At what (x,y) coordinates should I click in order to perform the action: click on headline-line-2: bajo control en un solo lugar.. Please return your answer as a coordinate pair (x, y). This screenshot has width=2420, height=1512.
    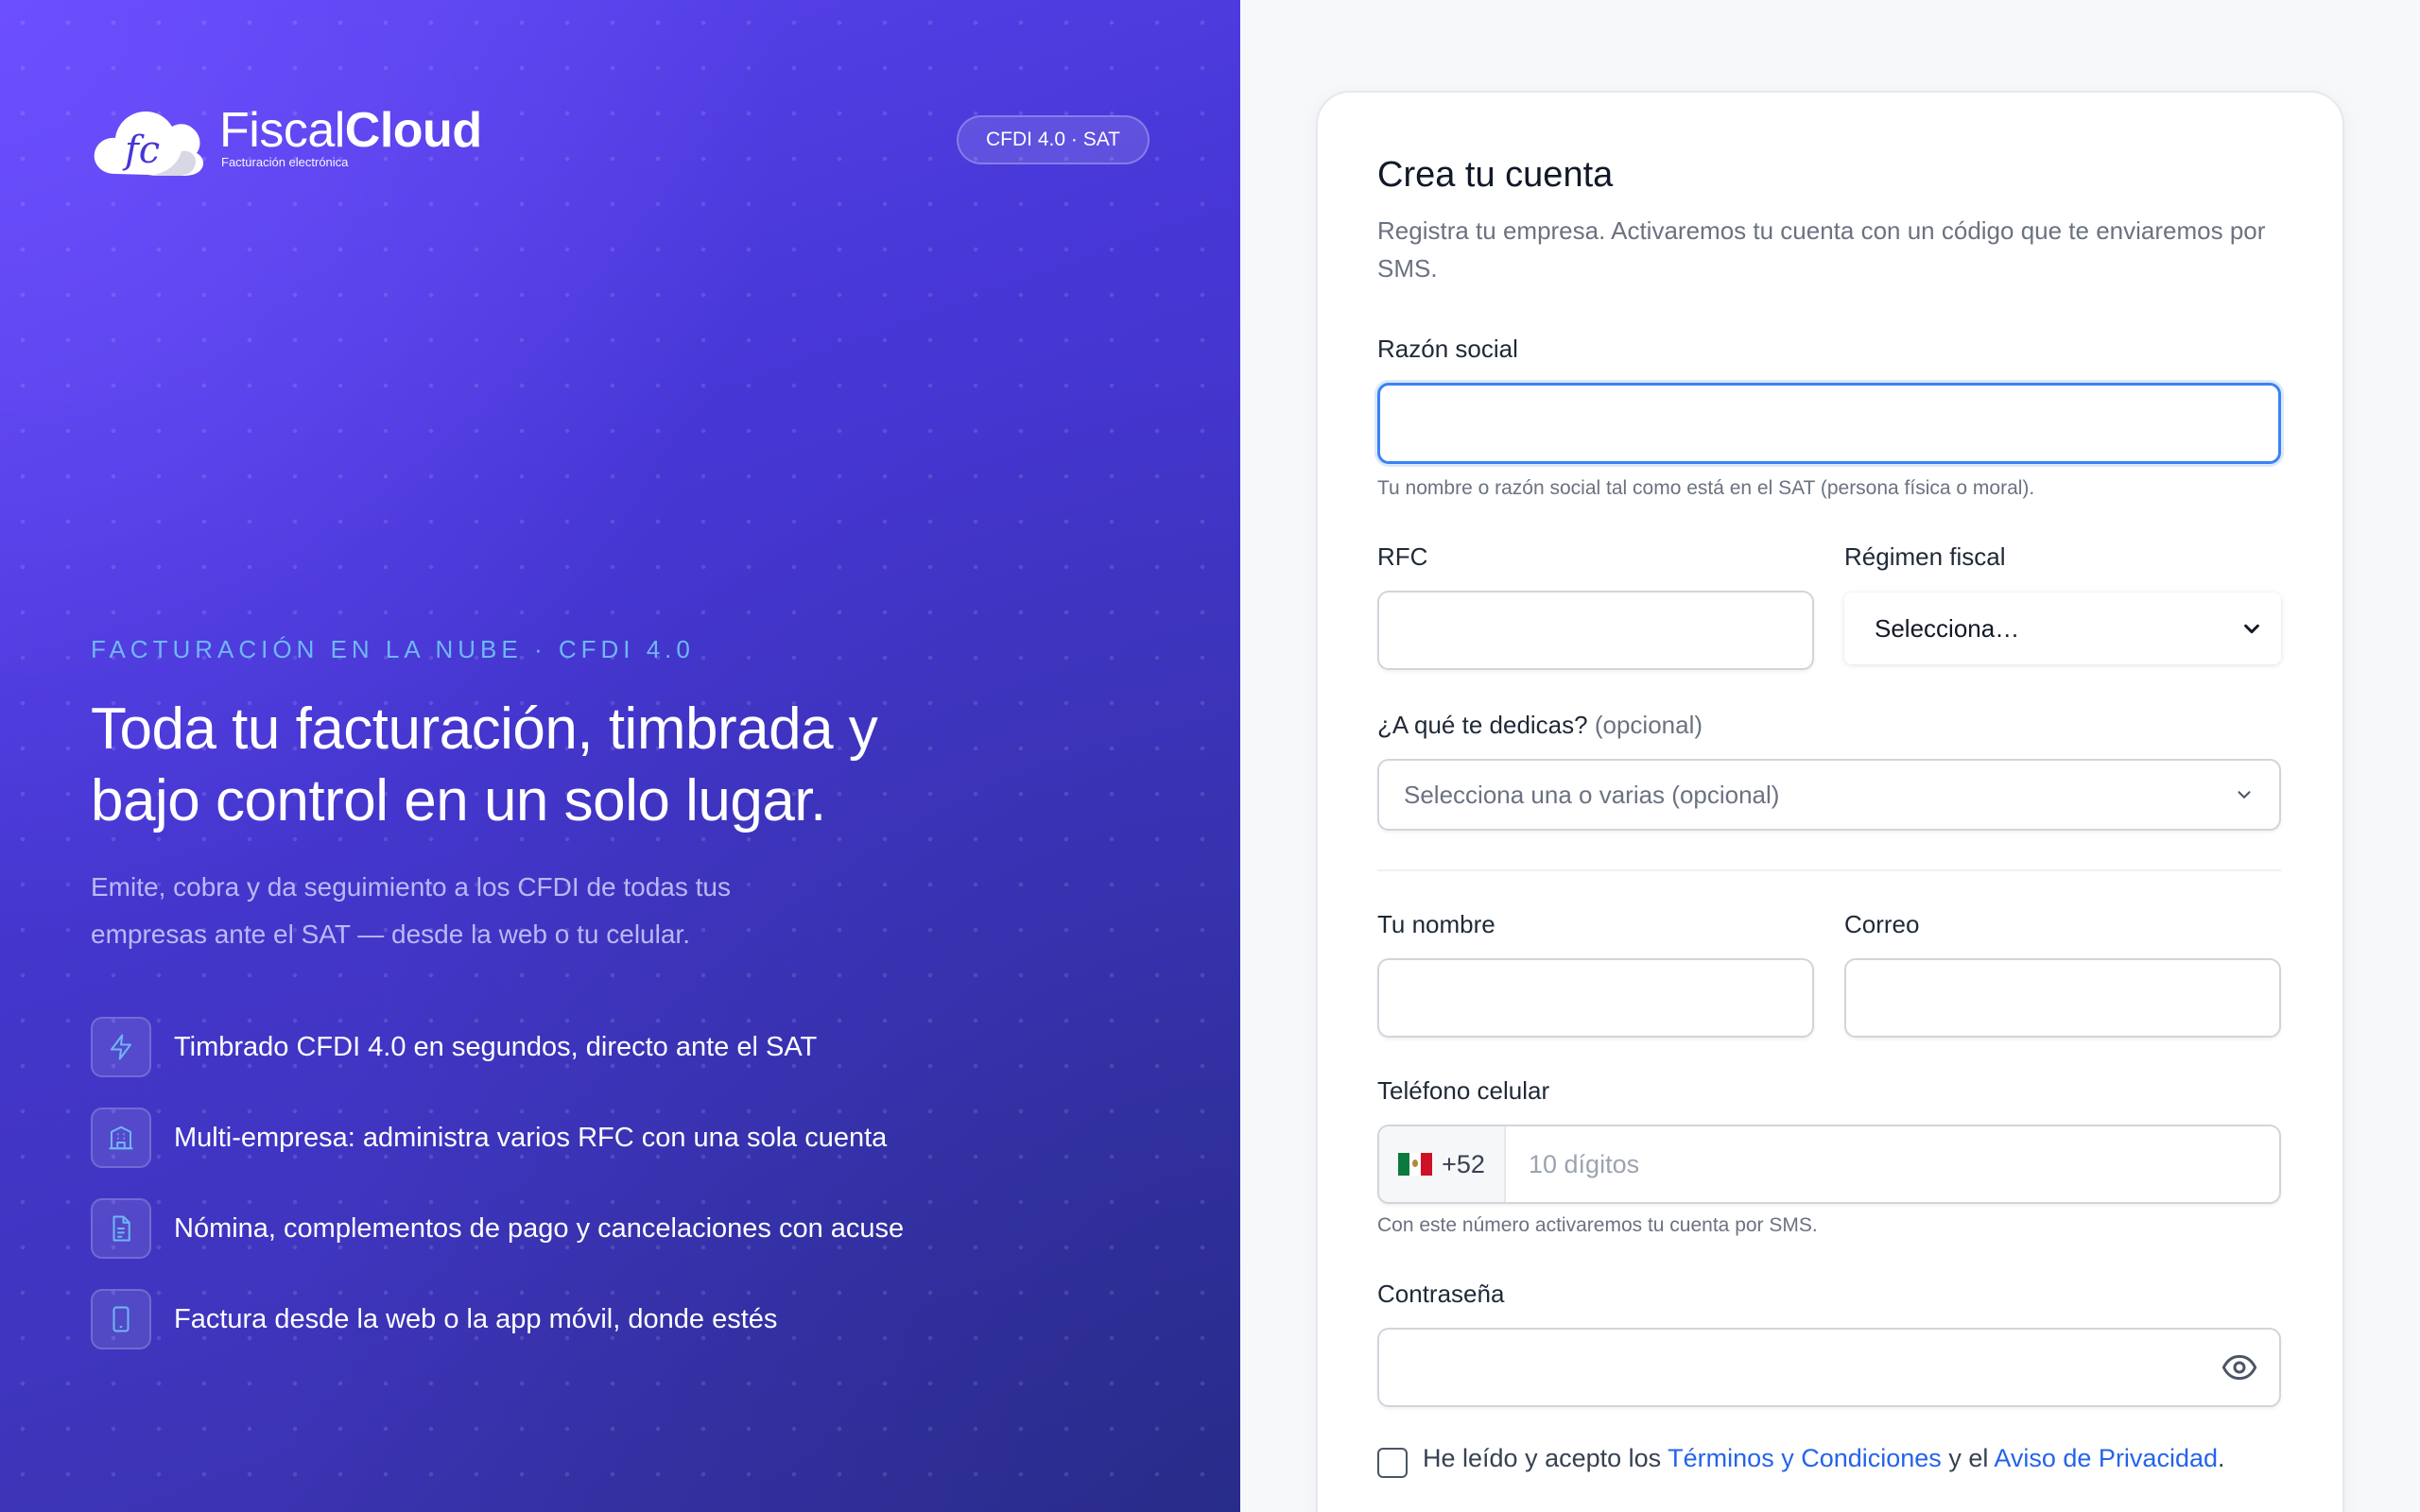
    Looking at the image, I should click on (458, 800).